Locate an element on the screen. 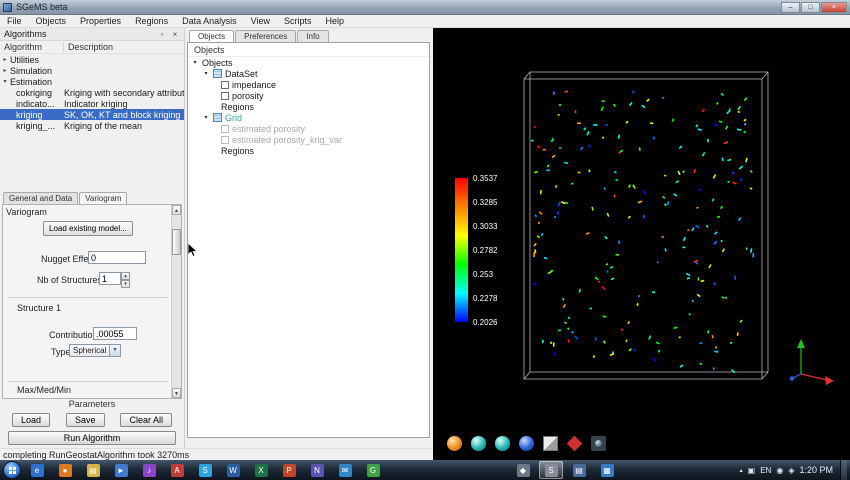 The height and width of the screenshot is (480, 850). taskbar-active-window: S is located at coordinates (551, 470).